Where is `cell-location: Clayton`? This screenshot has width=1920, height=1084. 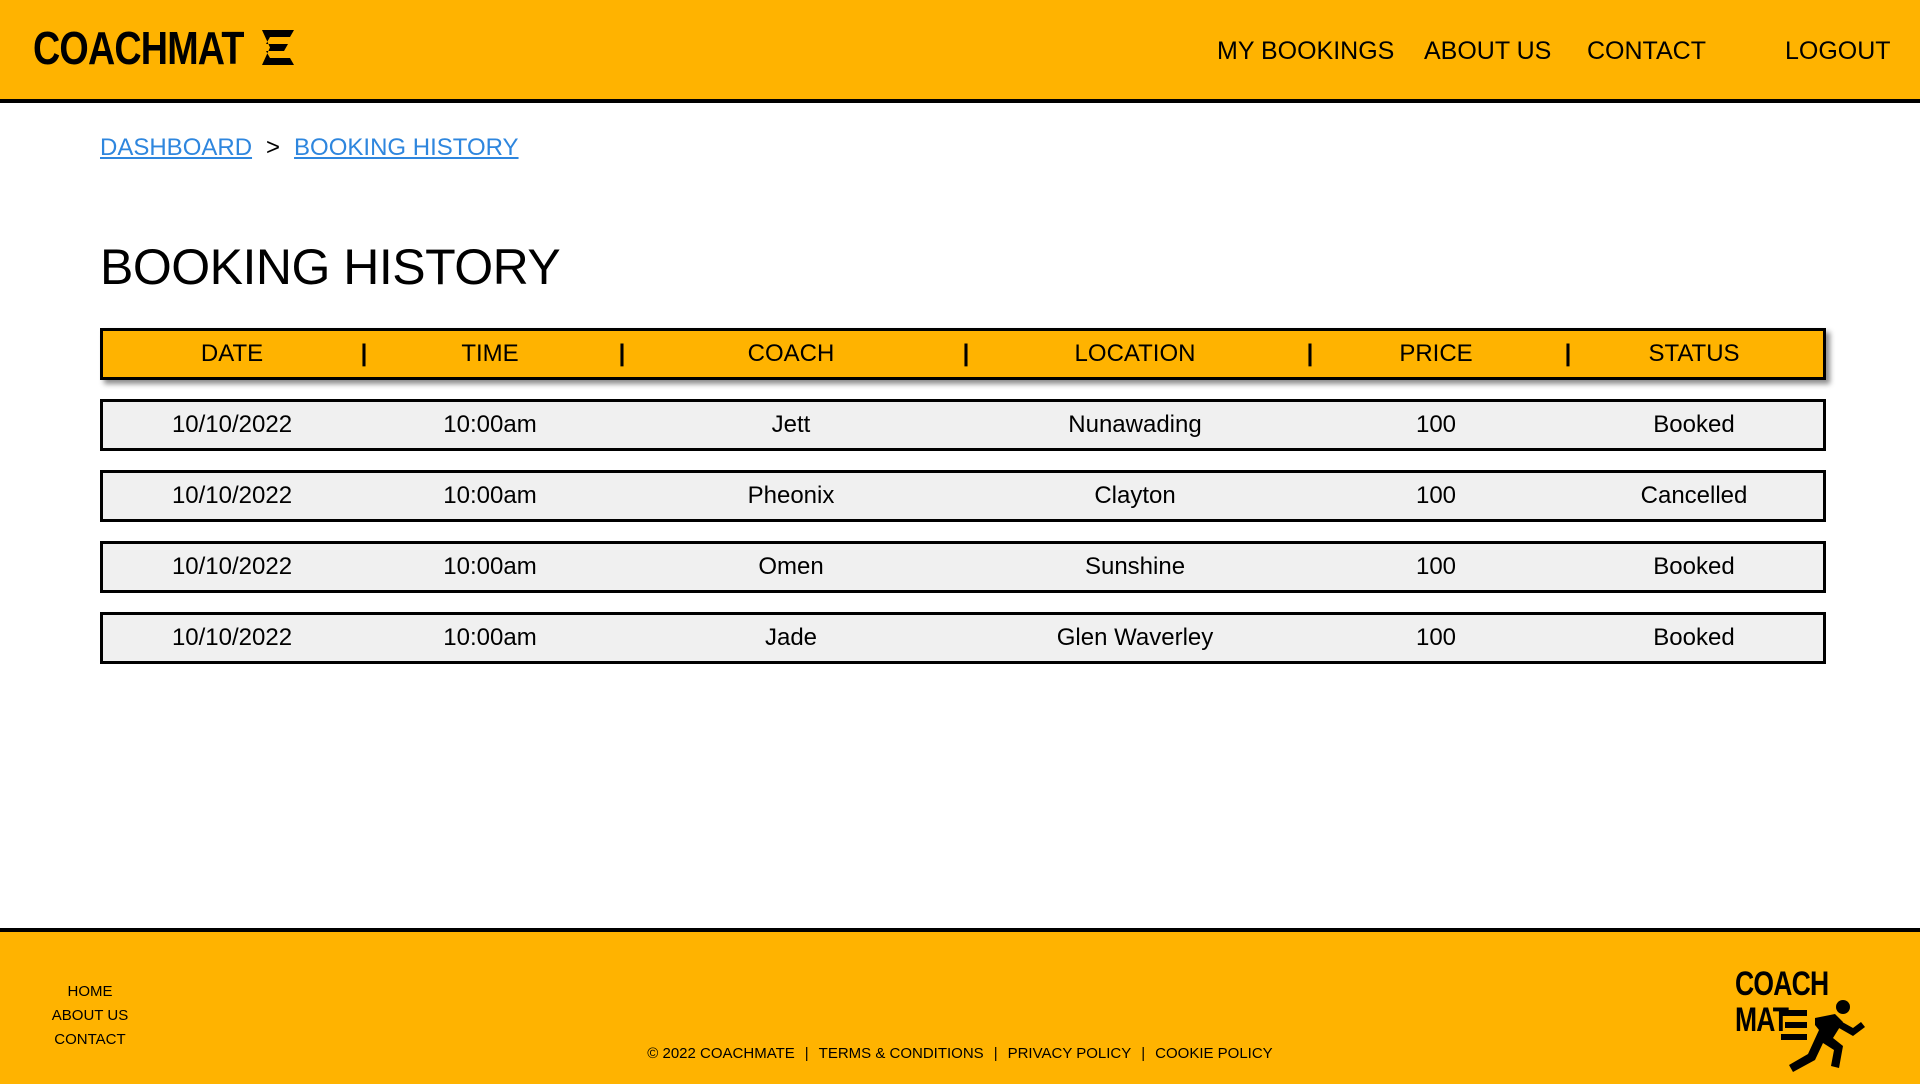
cell-location: Clayton is located at coordinates (1135, 495).